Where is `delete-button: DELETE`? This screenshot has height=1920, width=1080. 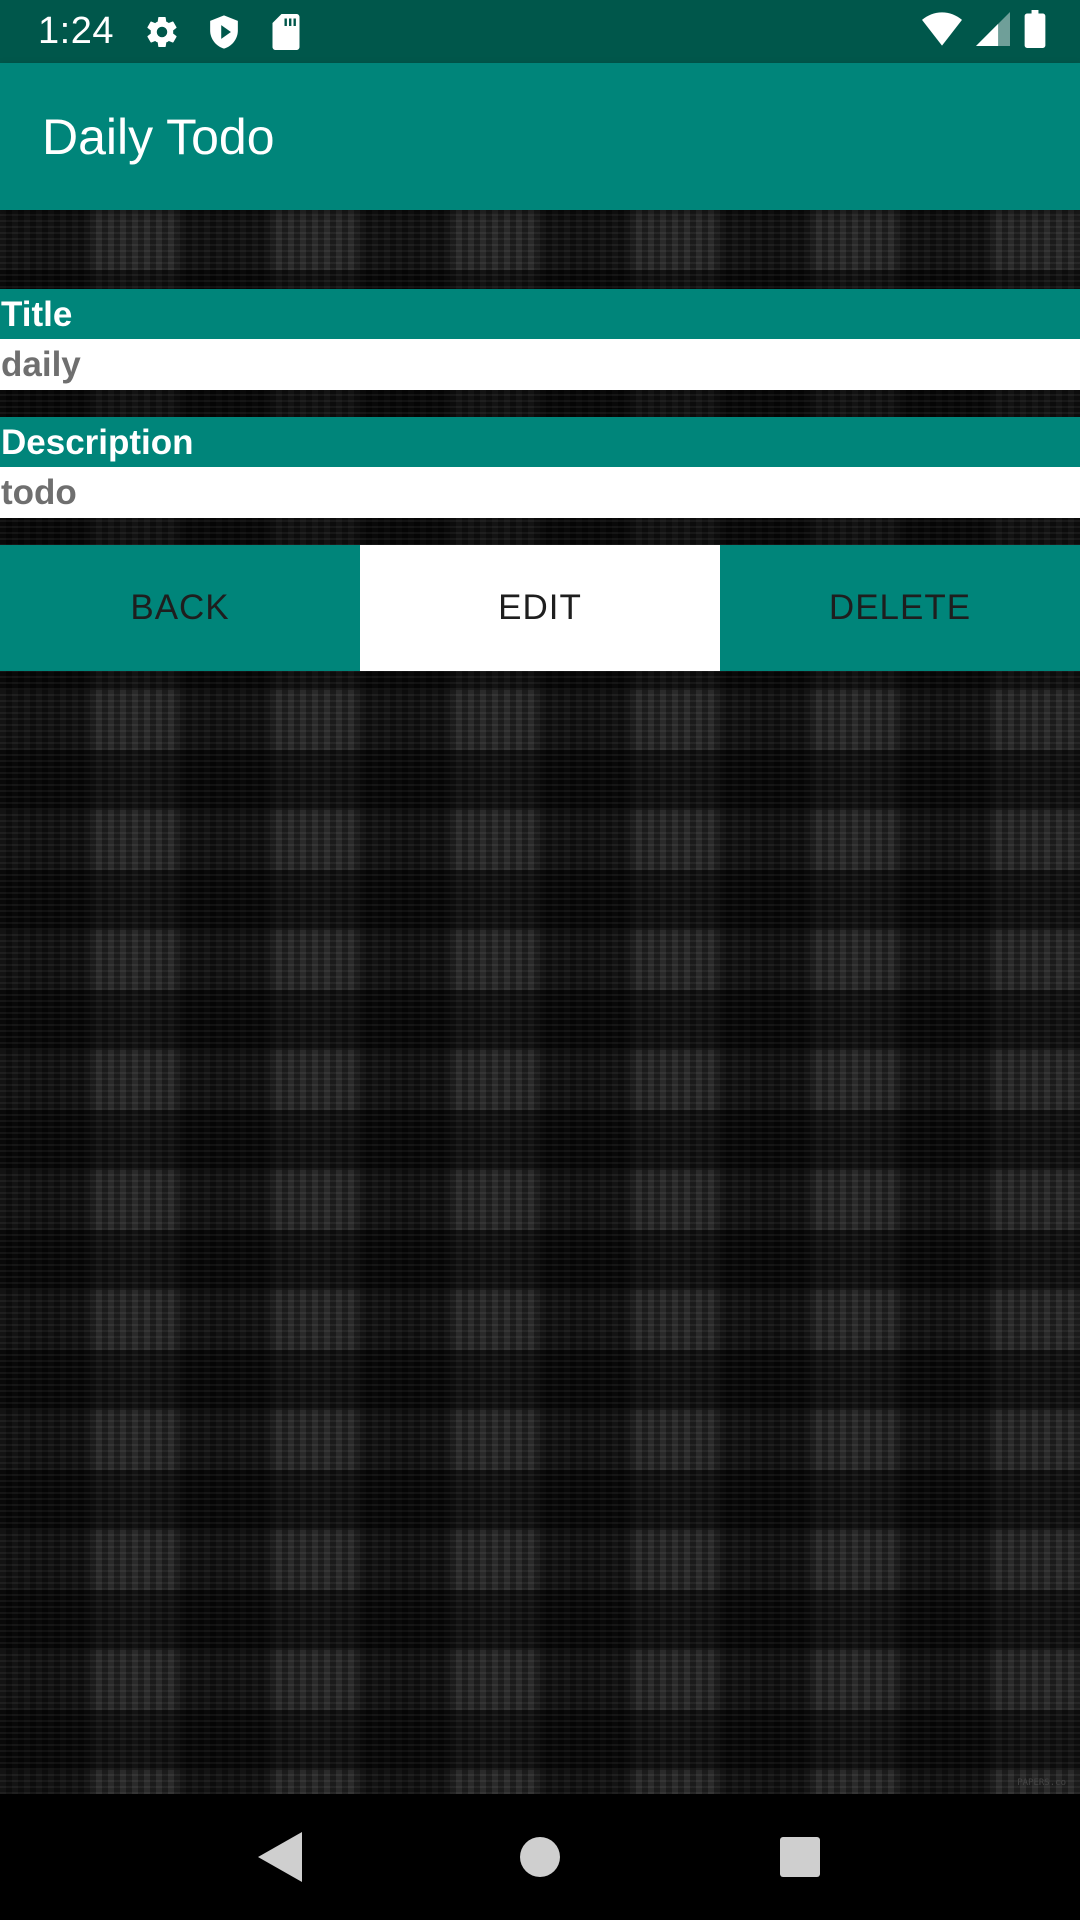 delete-button: DELETE is located at coordinates (900, 608).